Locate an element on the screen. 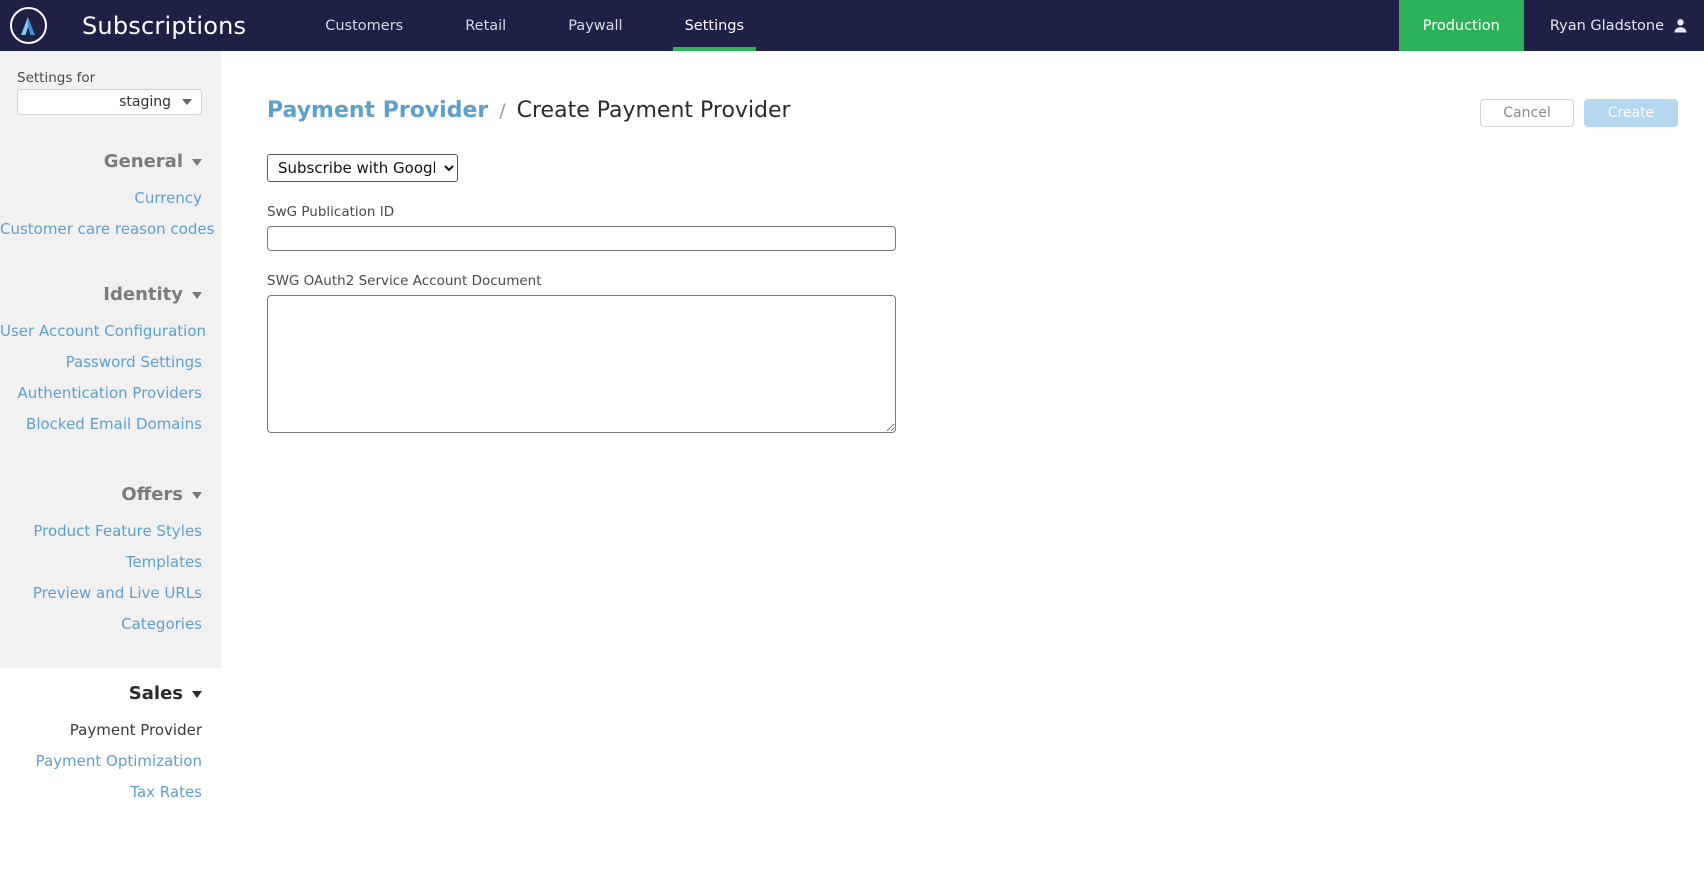 Image resolution: width=1704 pixels, height=886 pixels. environment-selector-wrap: staging is located at coordinates (109, 102).